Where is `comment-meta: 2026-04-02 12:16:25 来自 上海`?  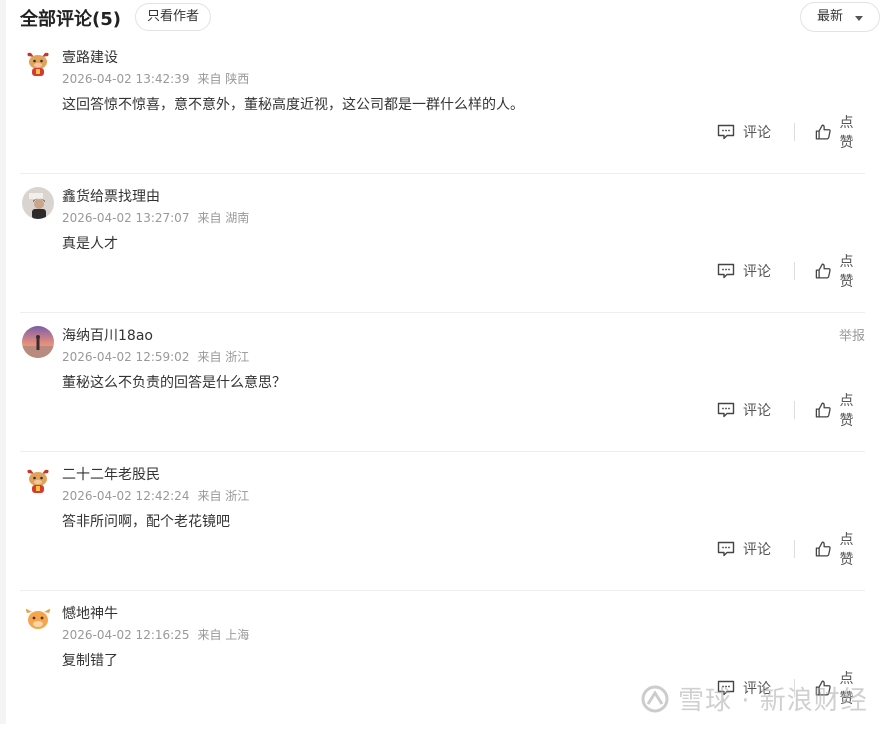
comment-meta: 2026-04-02 12:16:25 来自 上海 is located at coordinates (155, 634).